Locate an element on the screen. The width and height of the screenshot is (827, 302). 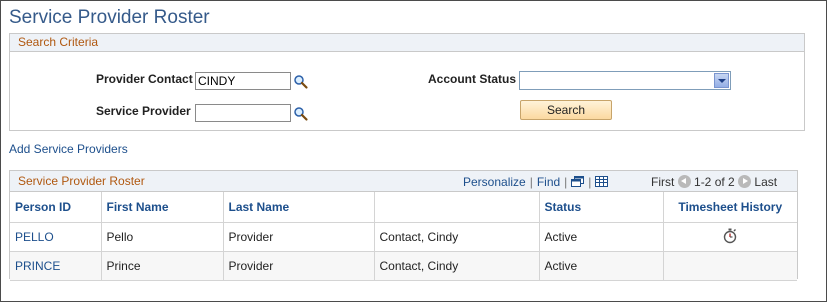
provider-contact-lookup-icon is located at coordinates (301, 82).